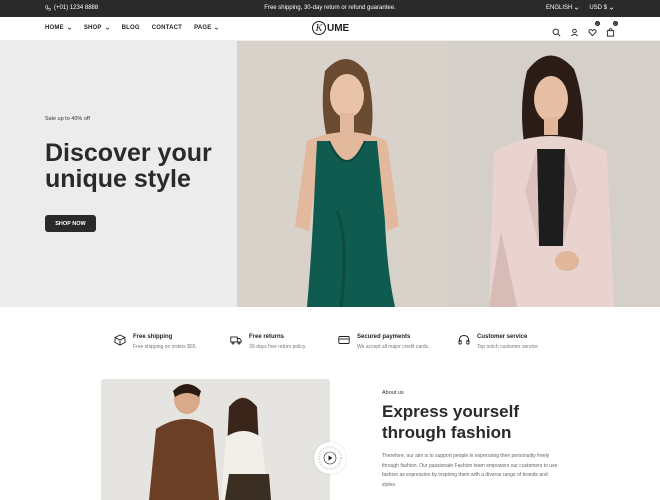 The width and height of the screenshot is (660, 500). What do you see at coordinates (344, 340) in the screenshot?
I see `card-icon` at bounding box center [344, 340].